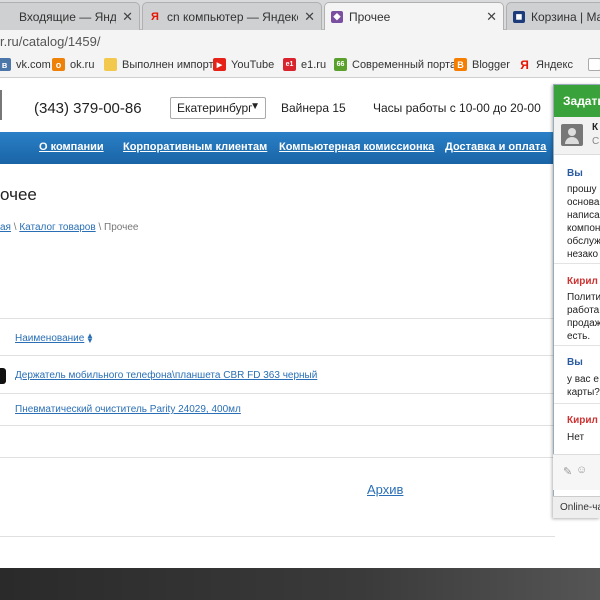 The width and height of the screenshot is (600, 600). What do you see at coordinates (313, 108) in the screenshot?
I see `store-address: Вайнера 15` at bounding box center [313, 108].